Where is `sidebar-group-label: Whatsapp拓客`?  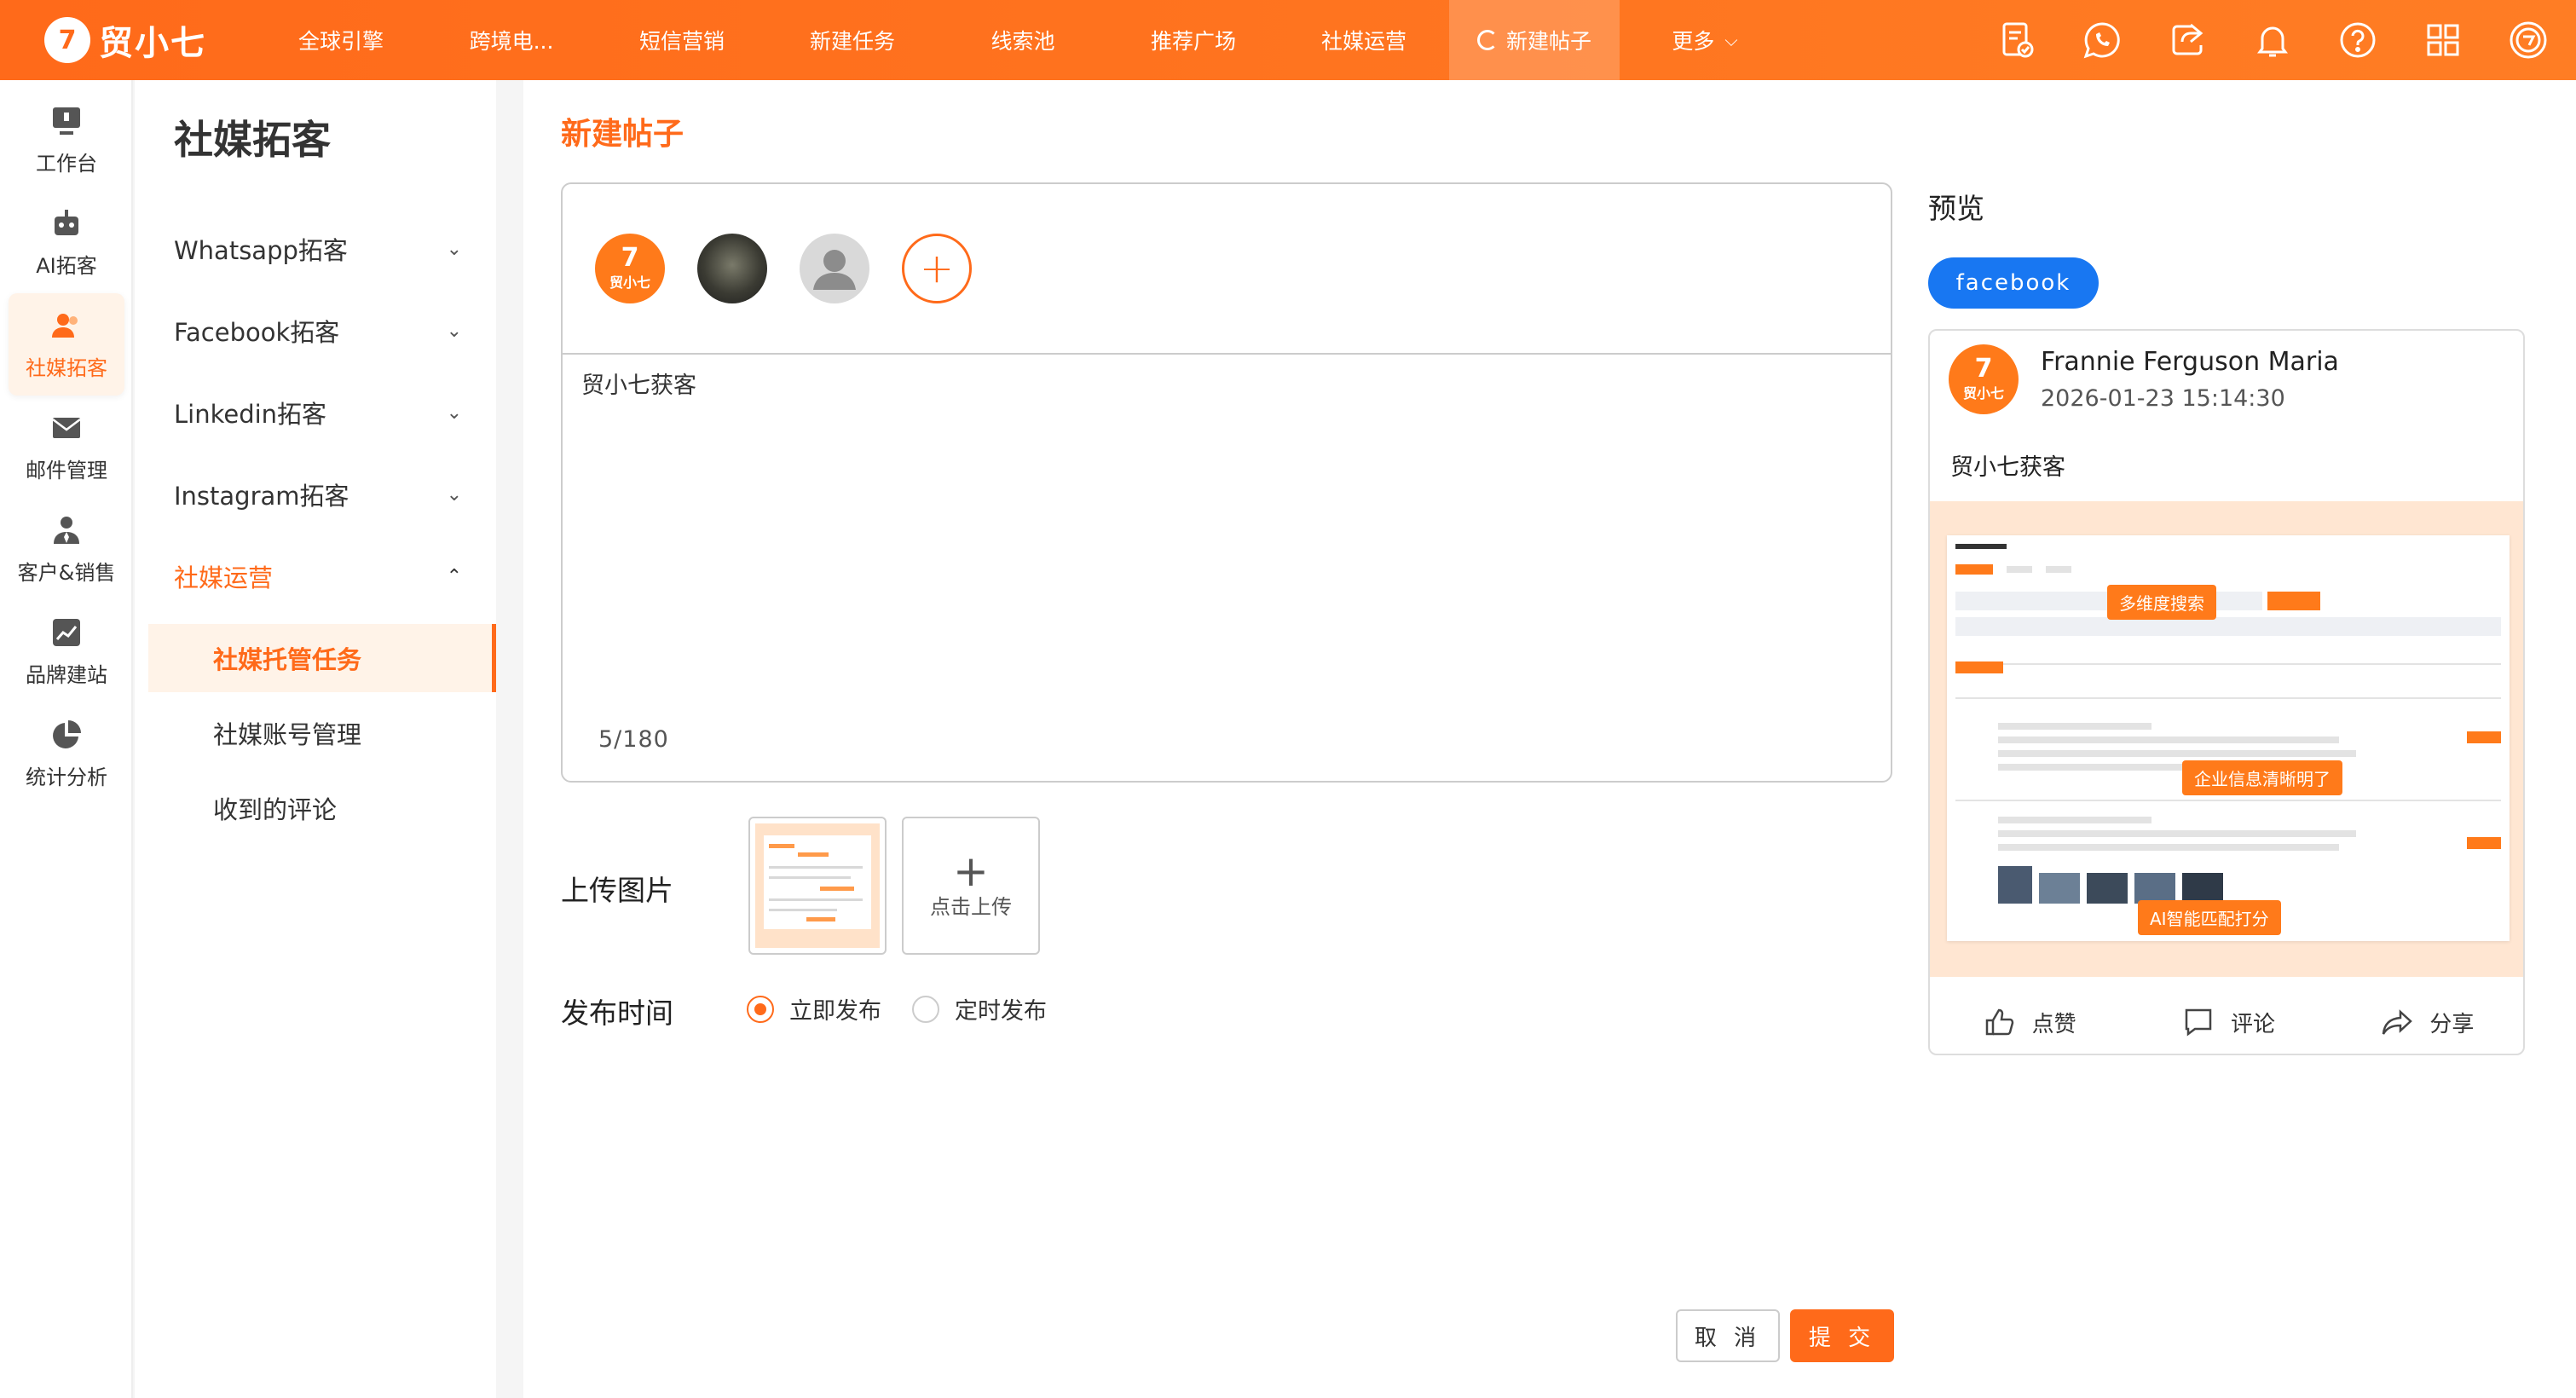
sidebar-group-label: Whatsapp拓客 is located at coordinates (261, 250).